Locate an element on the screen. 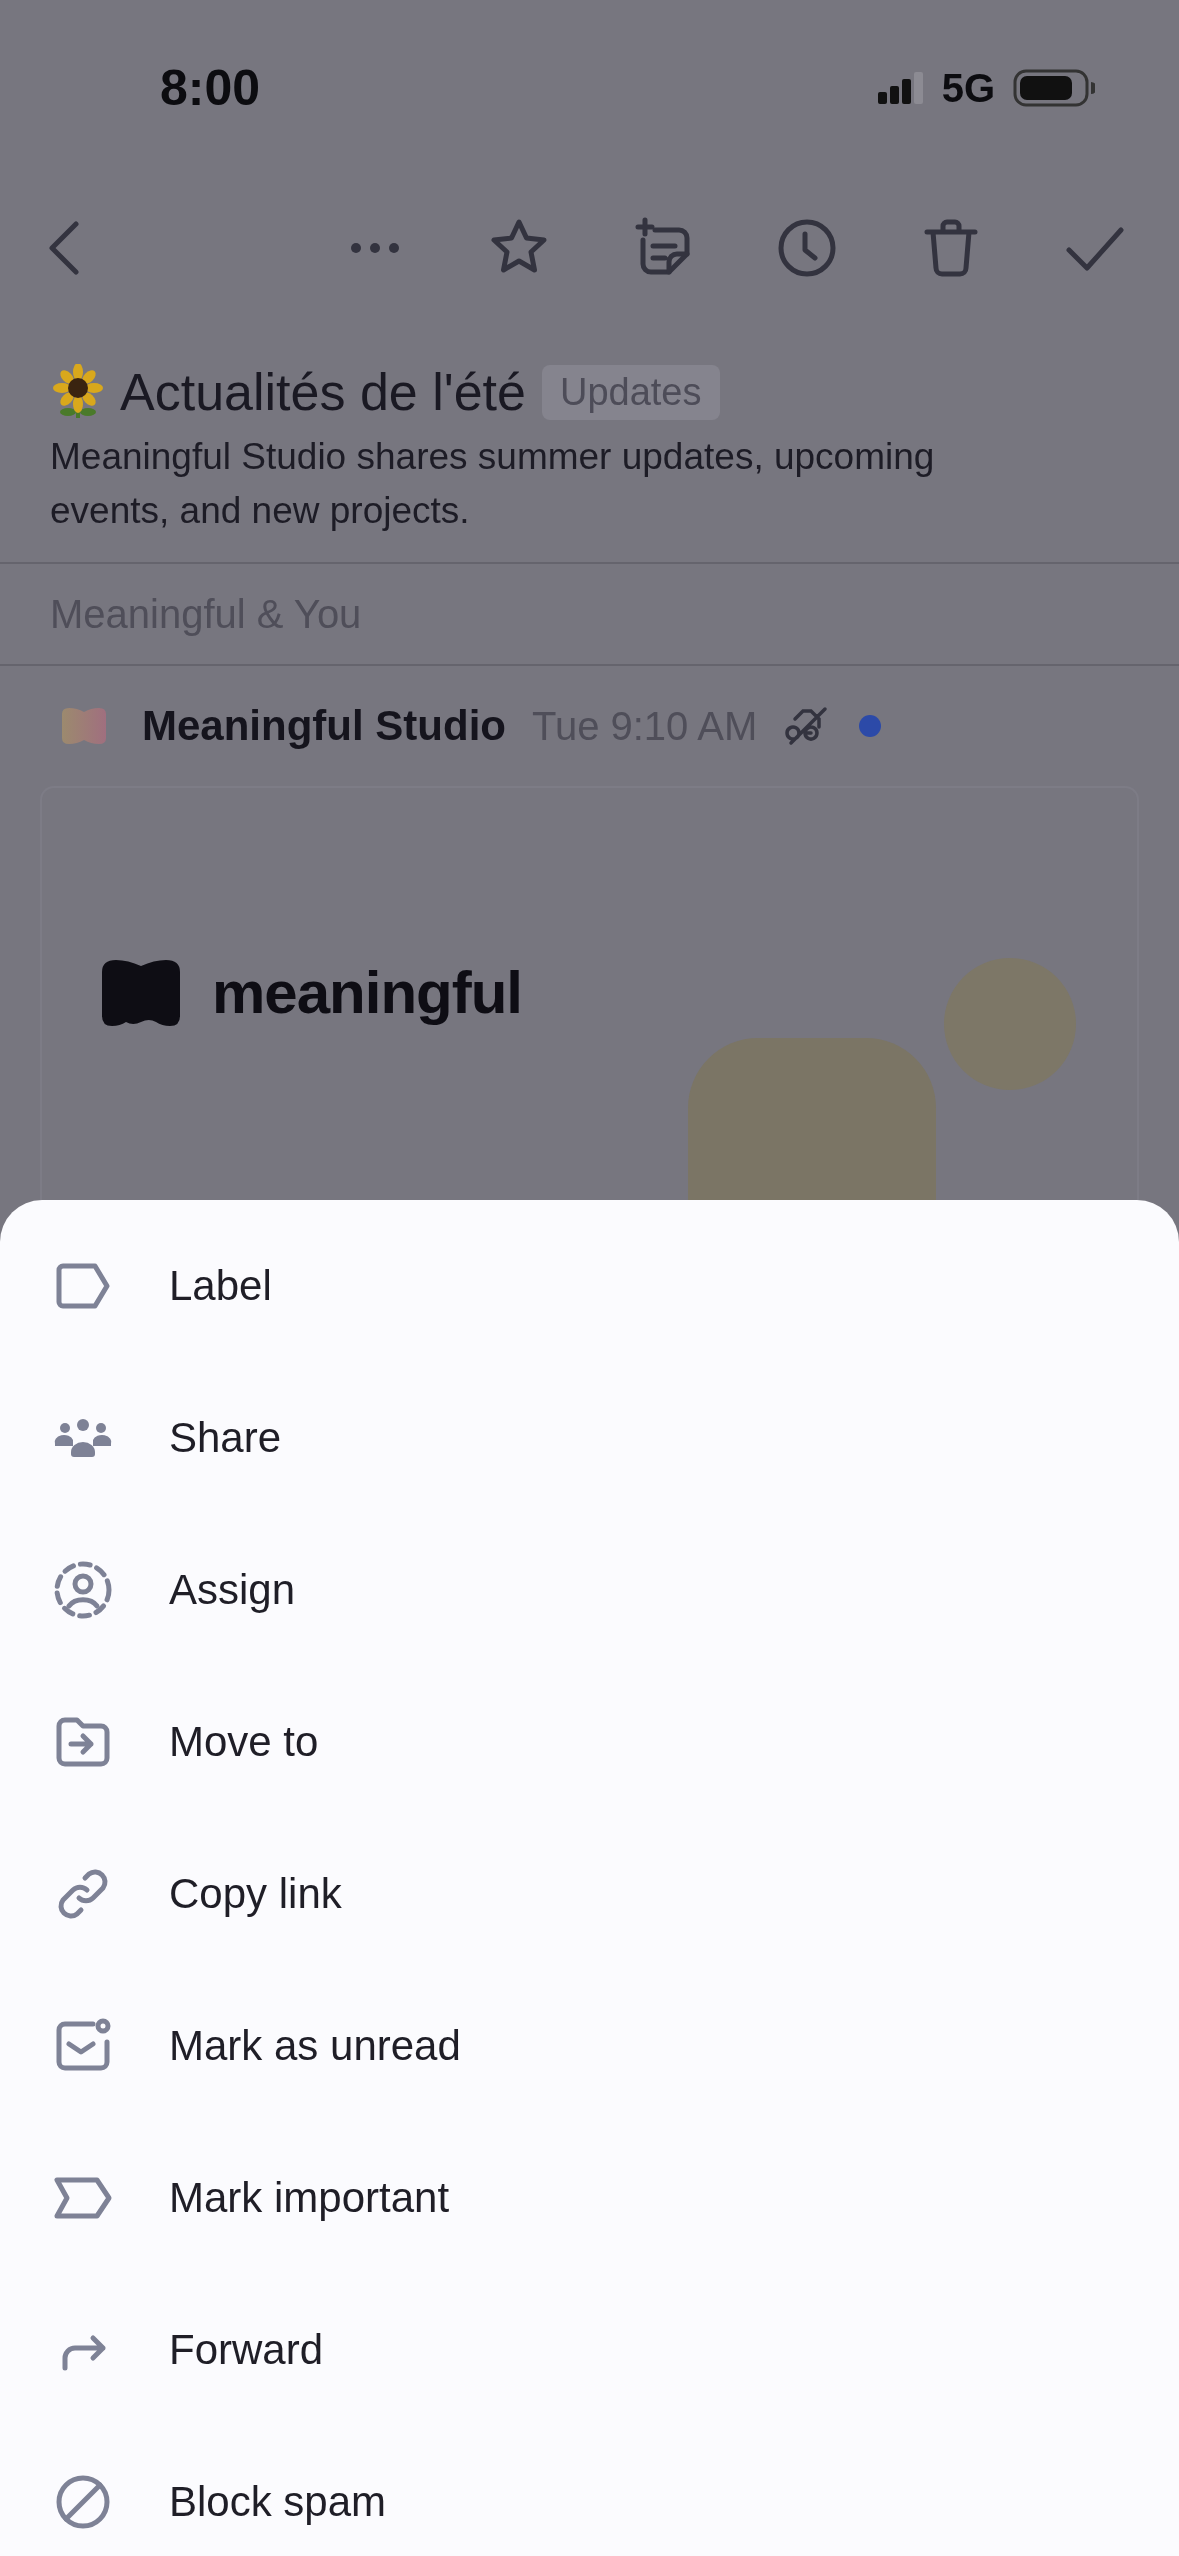 This screenshot has width=1179, height=2556. menu-item: Forward is located at coordinates (589, 2350).